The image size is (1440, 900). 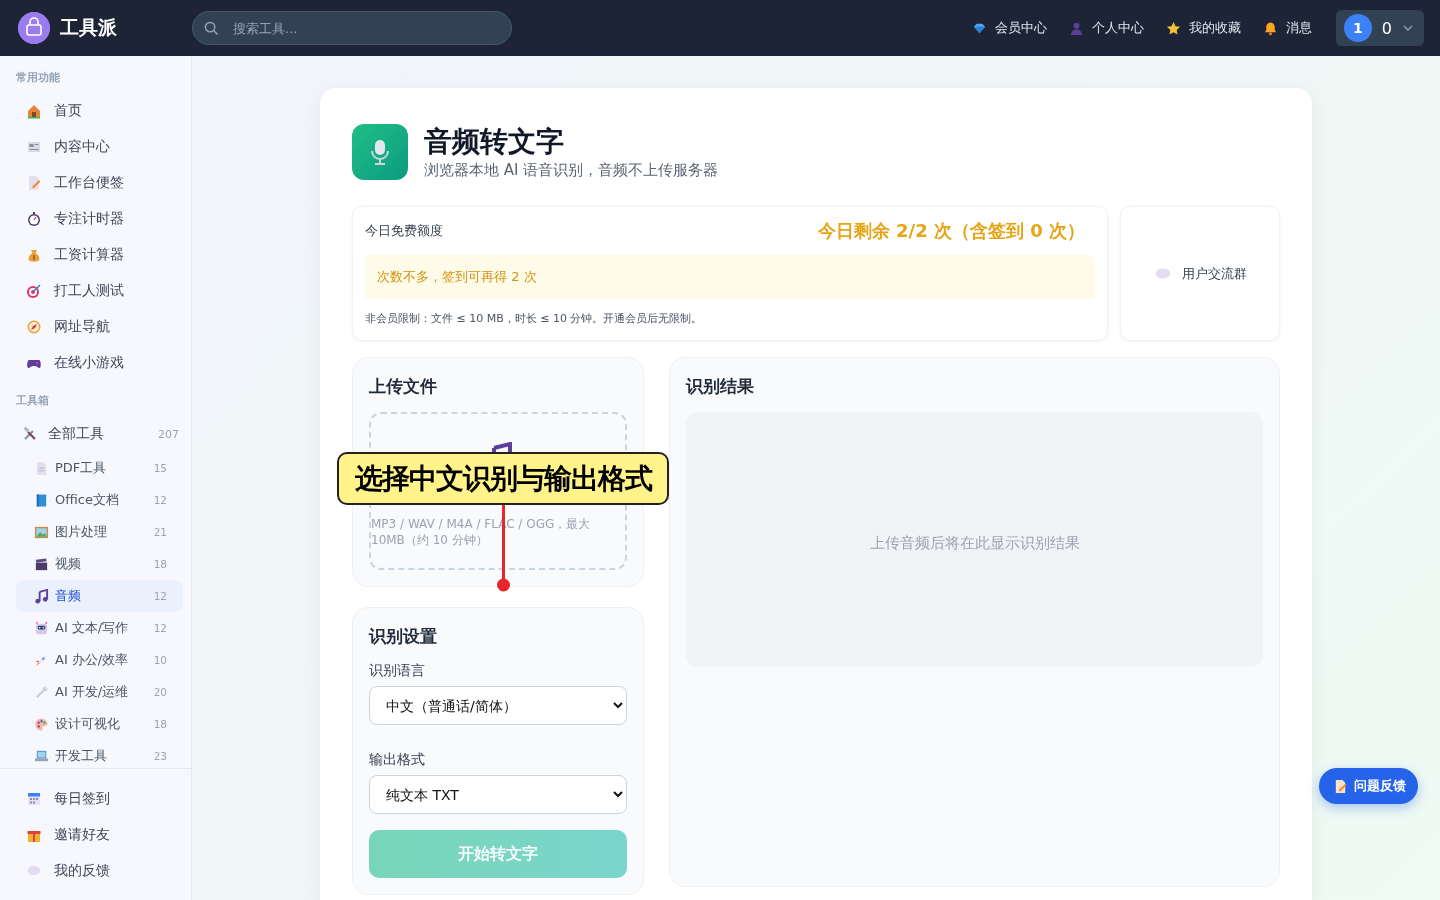 I want to click on panel-title: 上传文件, so click(x=403, y=386).